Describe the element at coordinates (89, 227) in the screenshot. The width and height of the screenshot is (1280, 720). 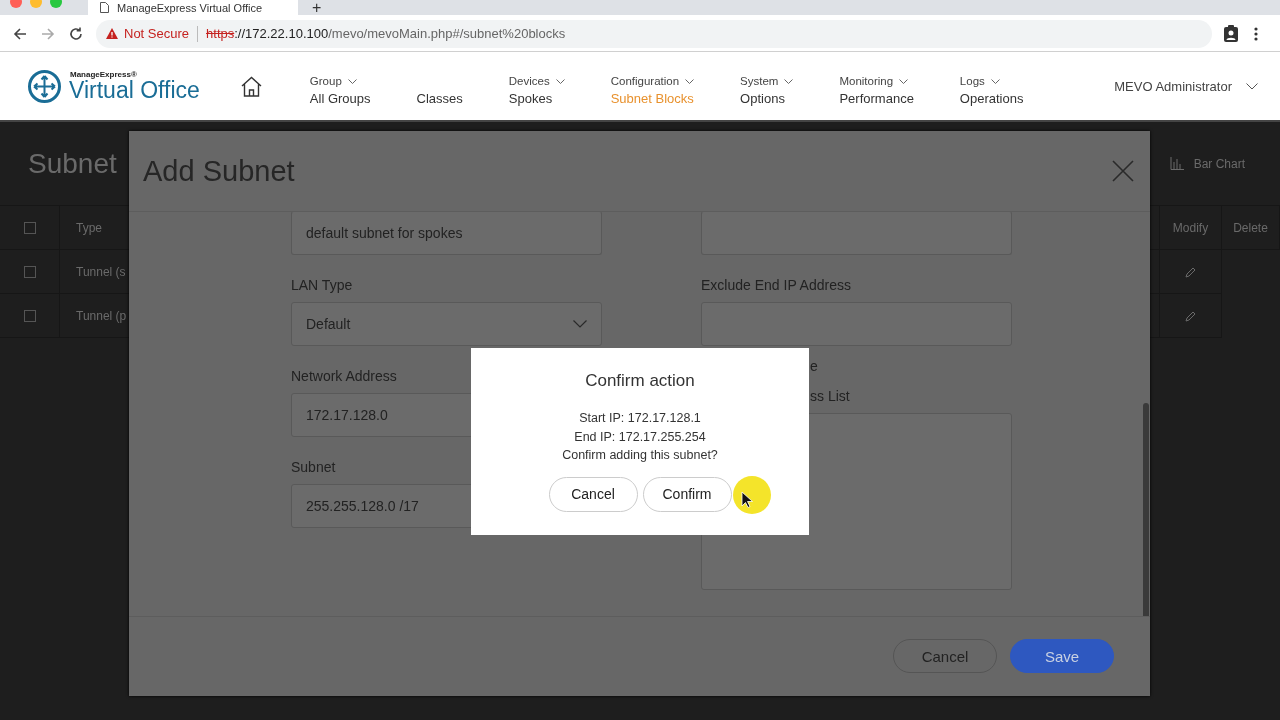
I see `column-header: Type` at that location.